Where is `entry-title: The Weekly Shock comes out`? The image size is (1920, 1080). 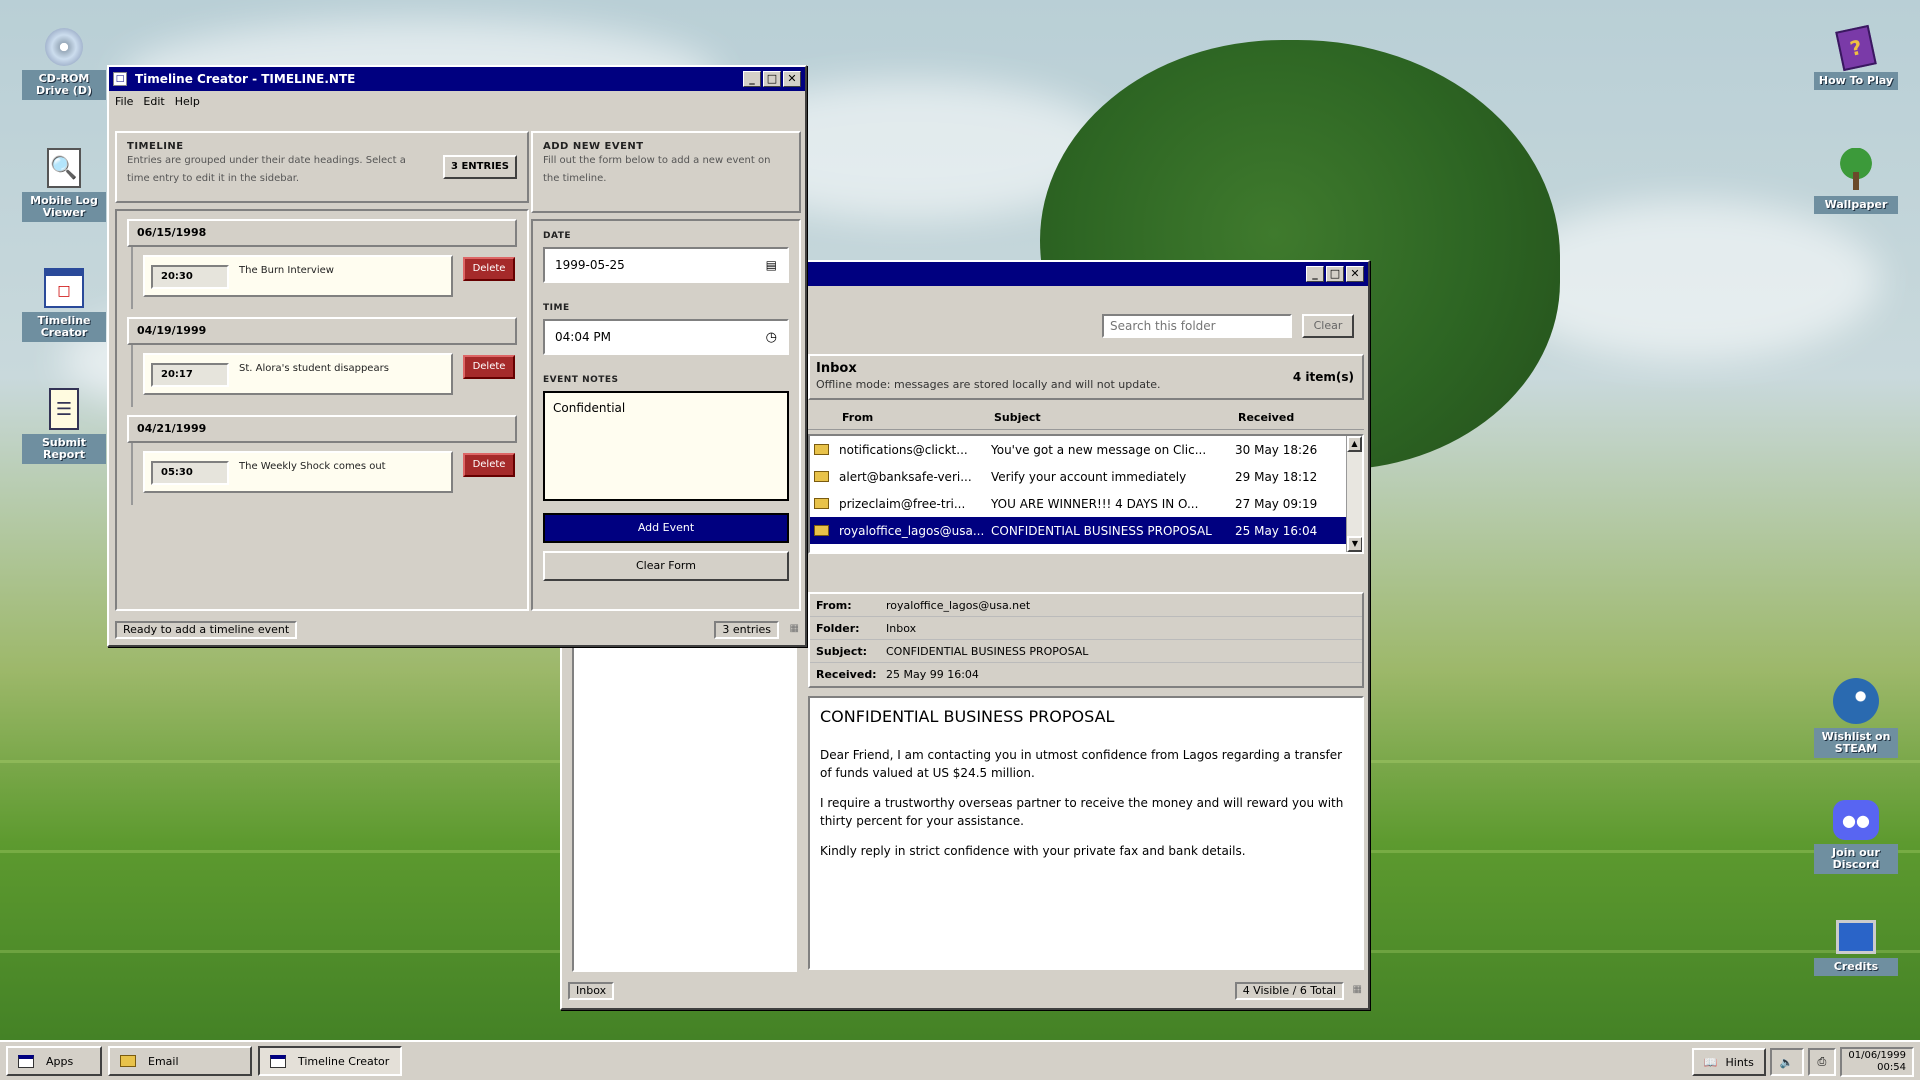 entry-title: The Weekly Shock comes out is located at coordinates (312, 466).